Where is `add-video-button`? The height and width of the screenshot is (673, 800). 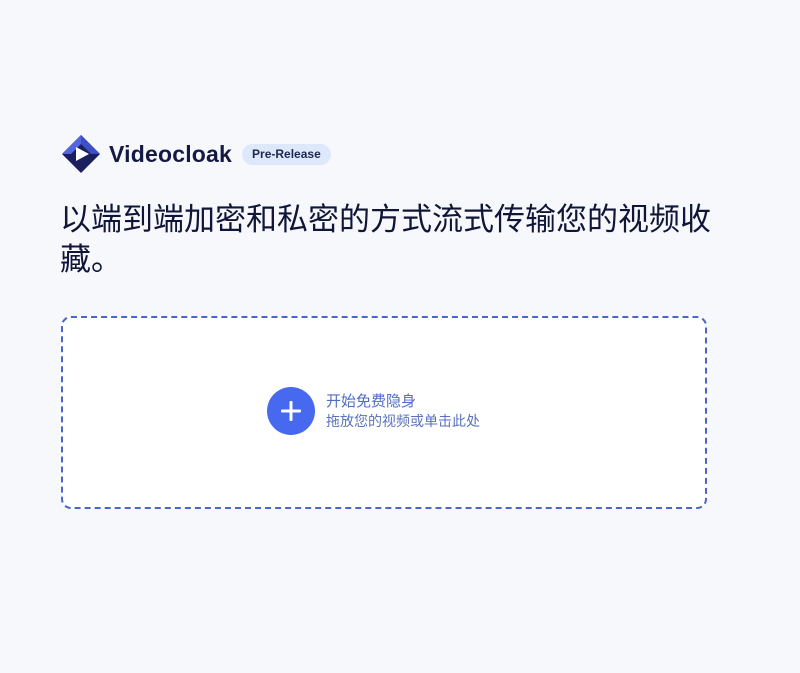 add-video-button is located at coordinates (291, 411).